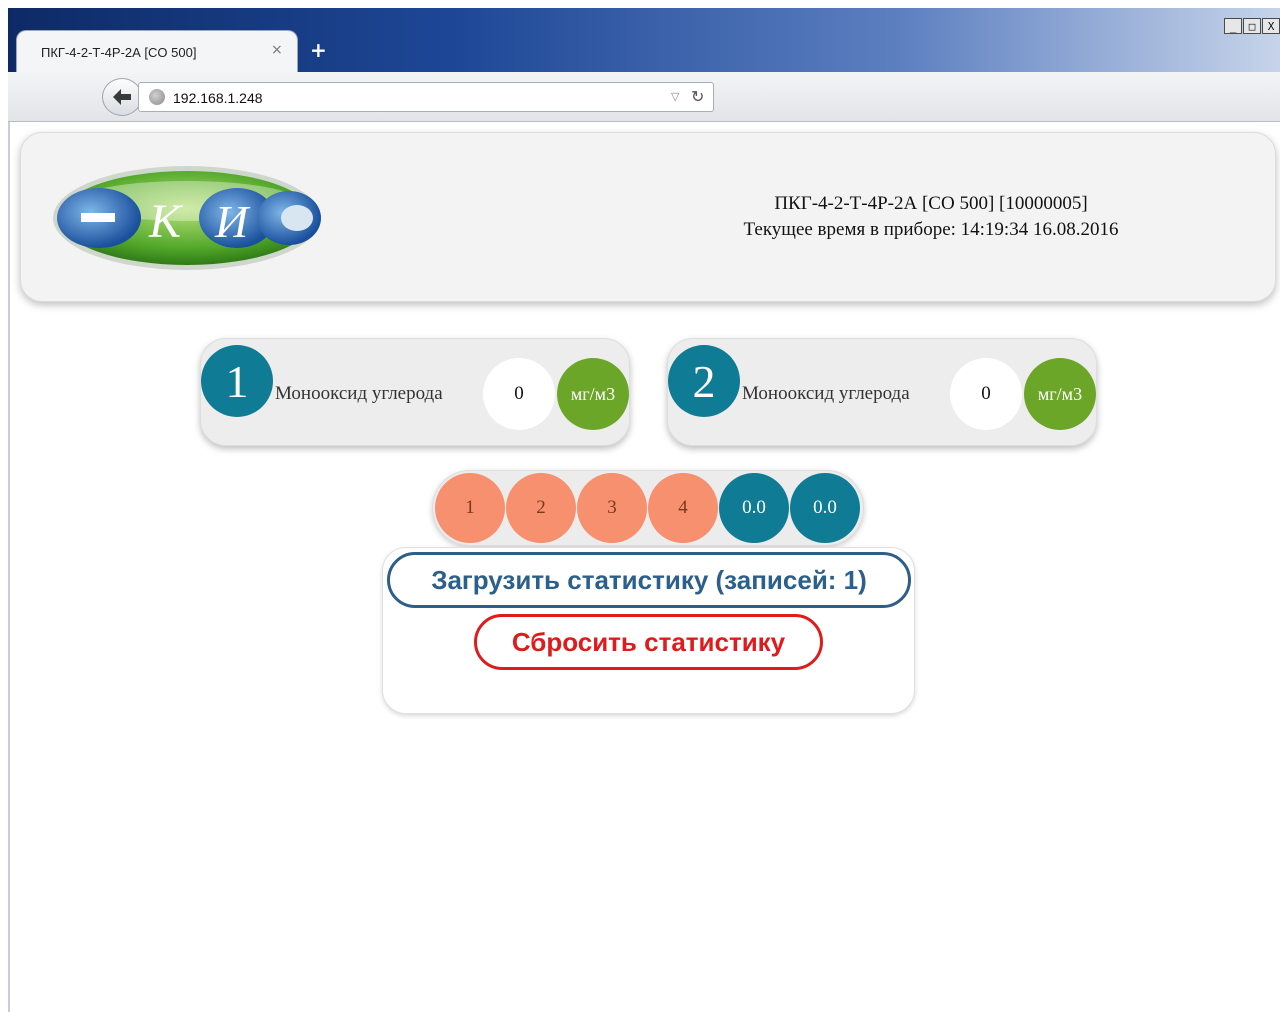 The height and width of the screenshot is (1012, 1280). I want to click on output-value-1: 0.0, so click(754, 508).